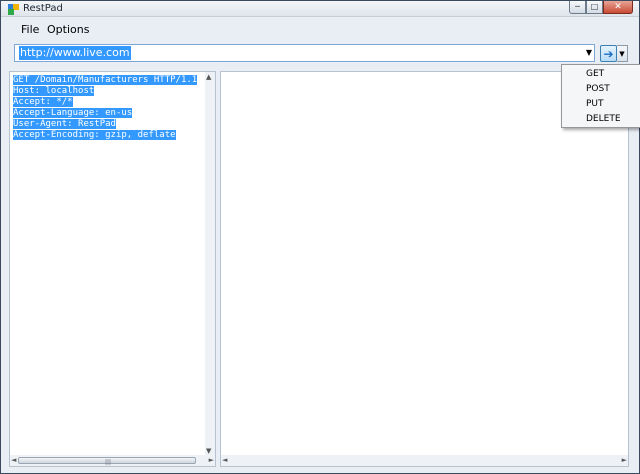 The width and height of the screenshot is (640, 474). I want to click on request-vertical-scrollbar: ▲ ▼, so click(210, 264).